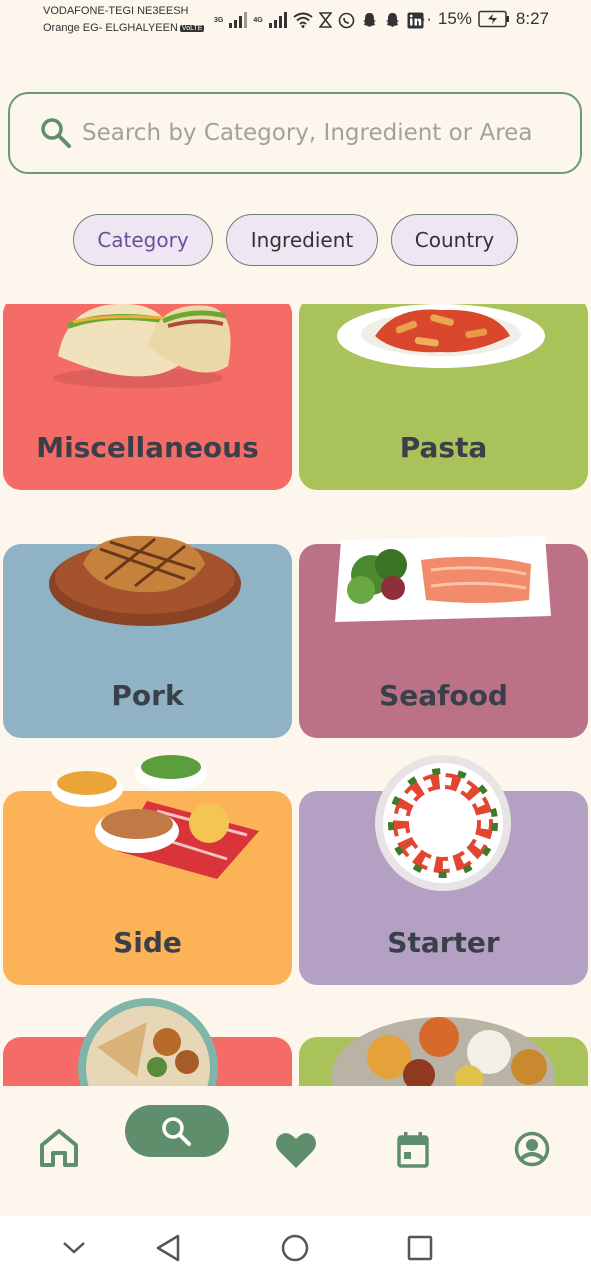 This screenshot has height=1280, width=591. What do you see at coordinates (454, 18) in the screenshot?
I see `battery-percent: 15%` at bounding box center [454, 18].